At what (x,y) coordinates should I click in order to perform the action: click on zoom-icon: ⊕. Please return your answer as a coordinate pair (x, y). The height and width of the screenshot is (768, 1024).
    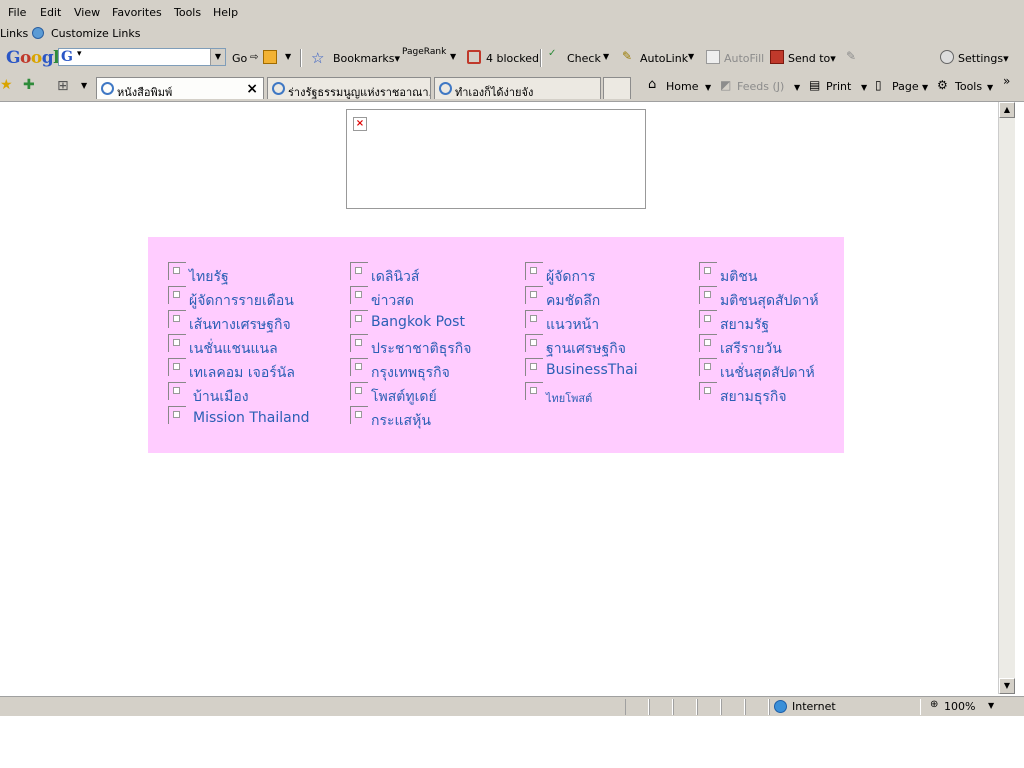
    Looking at the image, I should click on (934, 704).